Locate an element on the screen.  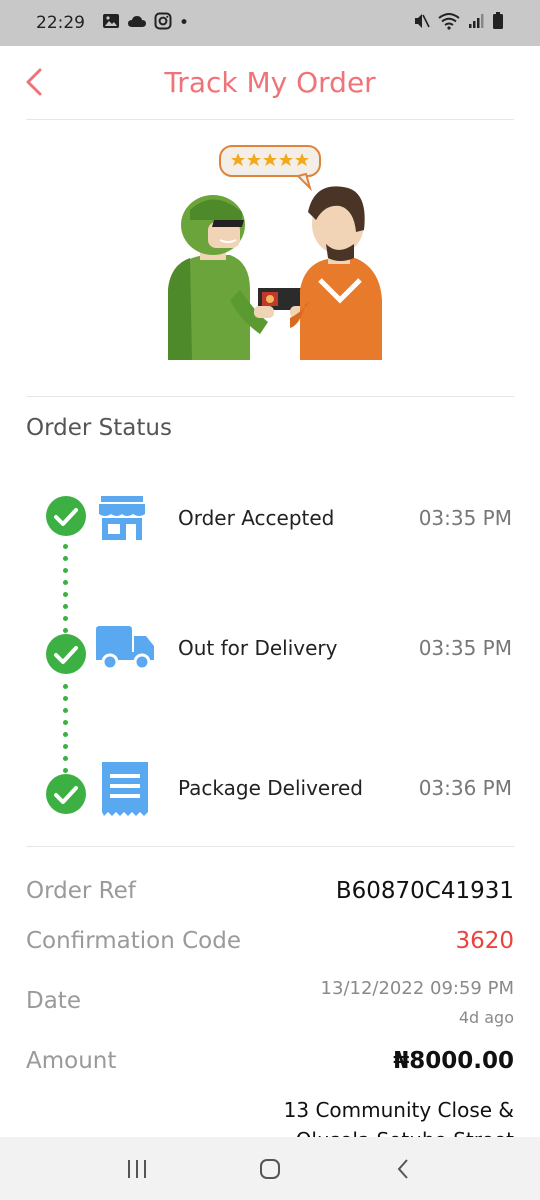
courier-figure is located at coordinates (218, 277).